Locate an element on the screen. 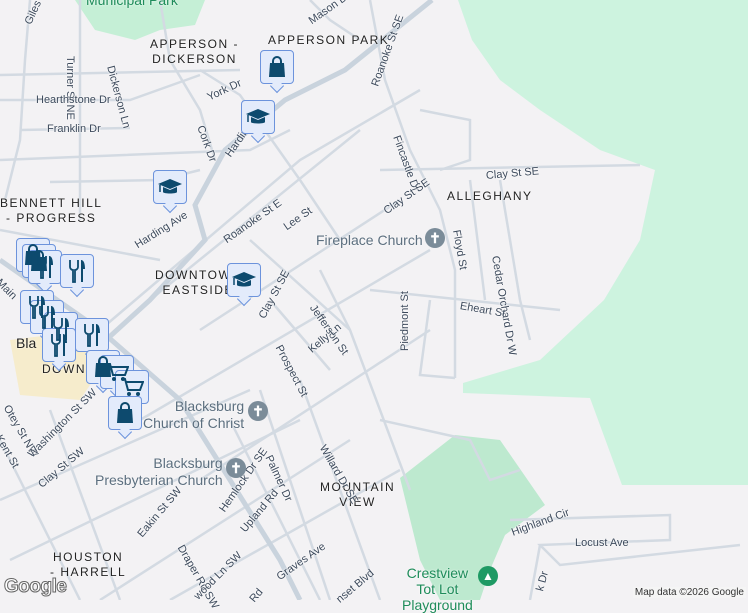  neighborhood-label: BENNETT HILL - PROGRESS is located at coordinates (51, 210).